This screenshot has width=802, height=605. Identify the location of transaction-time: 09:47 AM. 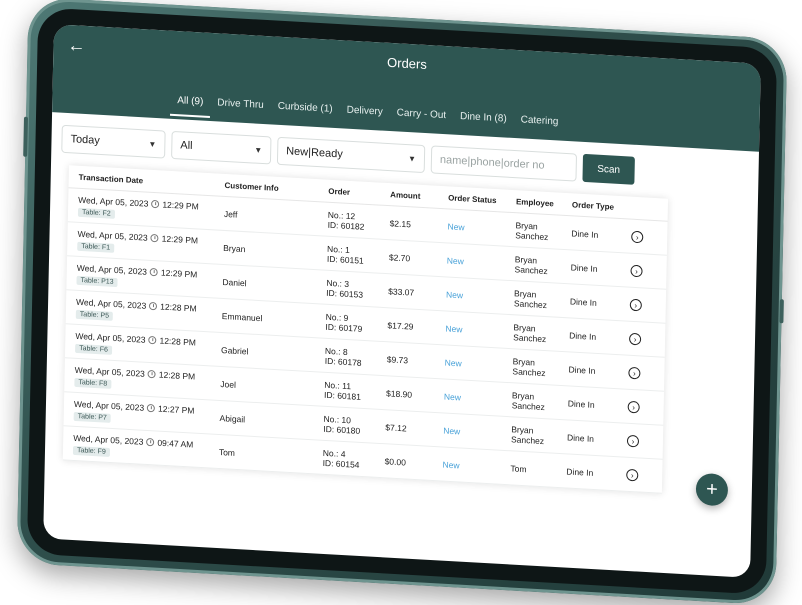
(175, 443).